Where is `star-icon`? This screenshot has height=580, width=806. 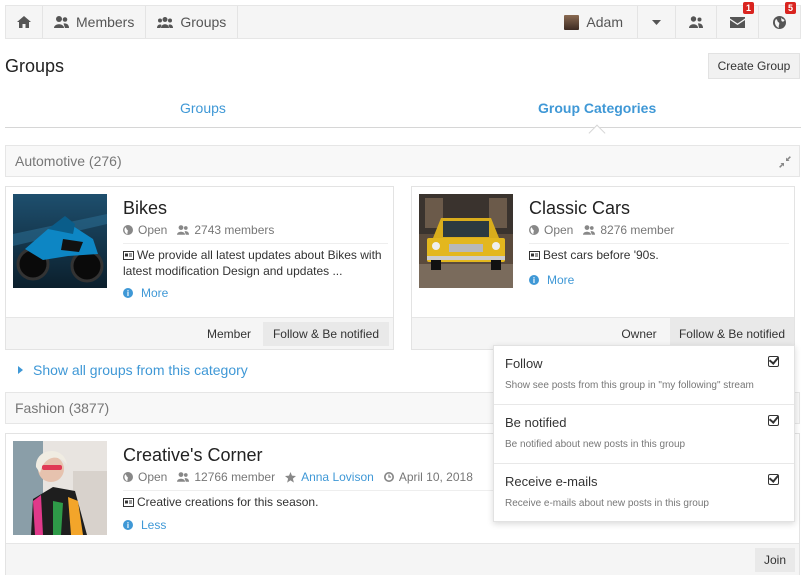
star-icon is located at coordinates (291, 477).